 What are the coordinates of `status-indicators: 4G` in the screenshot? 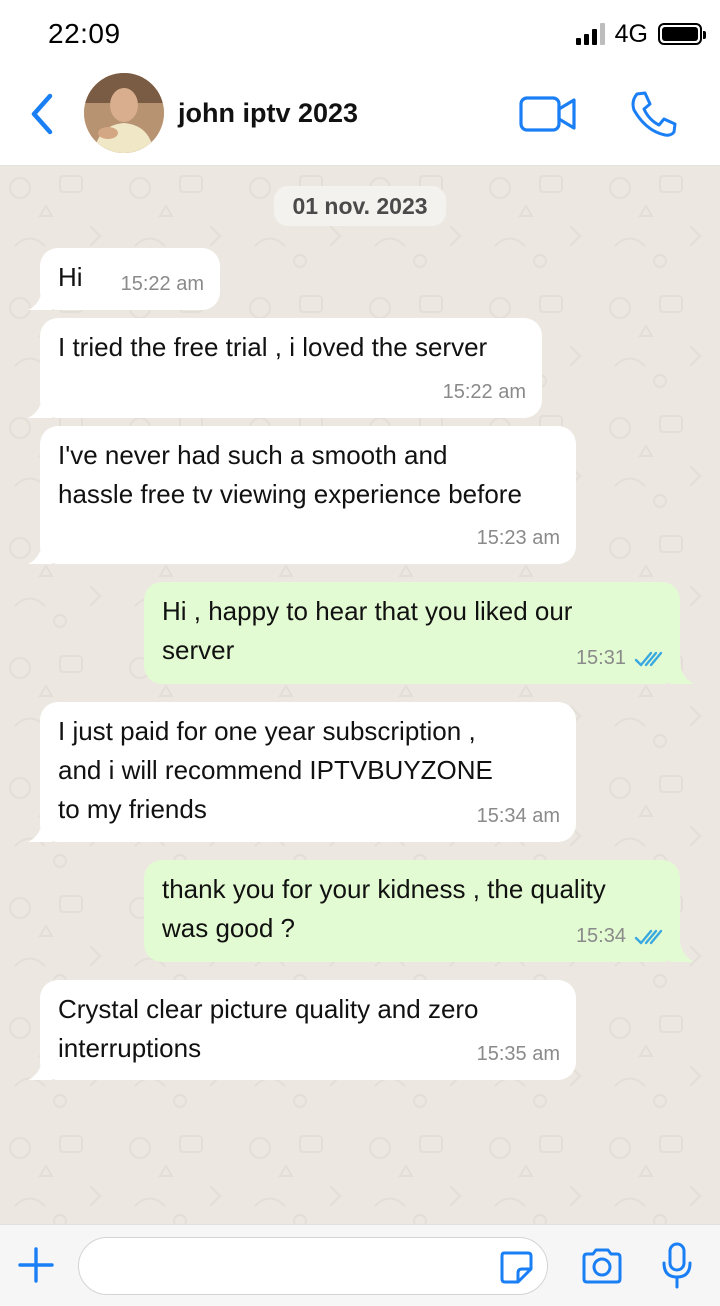 It's located at (640, 33).